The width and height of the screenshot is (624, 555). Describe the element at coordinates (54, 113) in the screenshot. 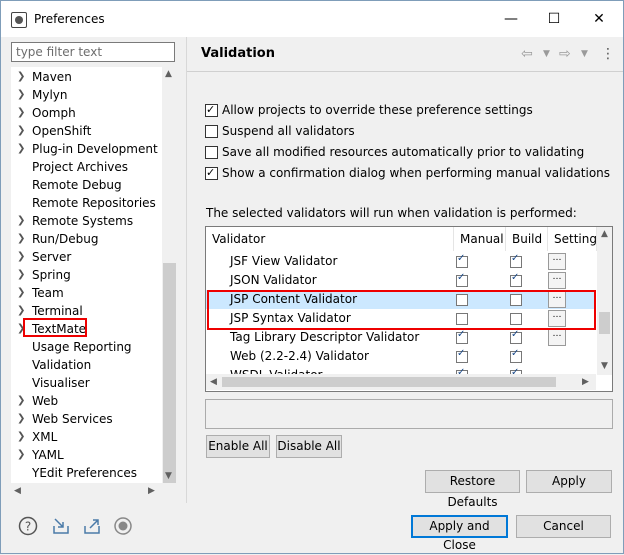

I see `tree-item-label: Oomph` at that location.